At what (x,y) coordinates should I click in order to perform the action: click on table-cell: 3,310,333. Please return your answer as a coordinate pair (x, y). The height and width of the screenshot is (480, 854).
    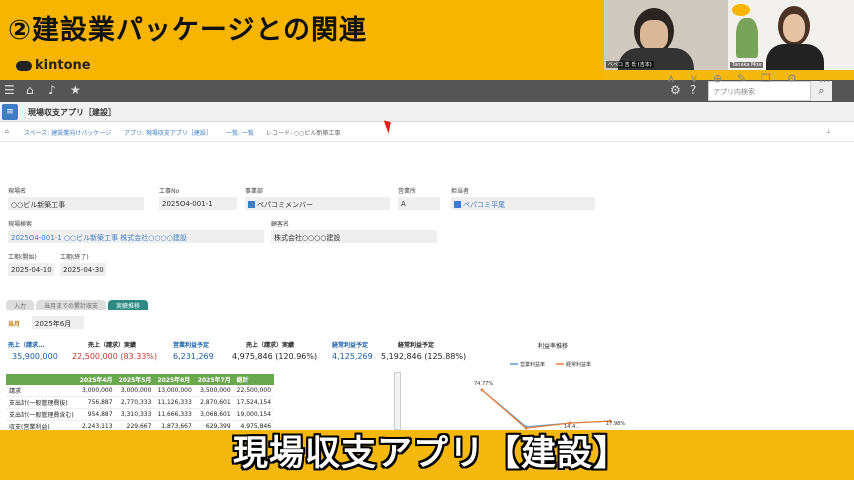
    Looking at the image, I should click on (135, 414).